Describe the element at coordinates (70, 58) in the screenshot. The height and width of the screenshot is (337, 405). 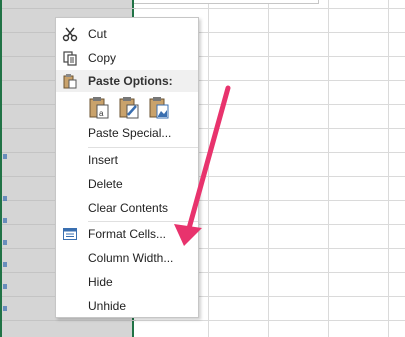
I see `copy-icon` at that location.